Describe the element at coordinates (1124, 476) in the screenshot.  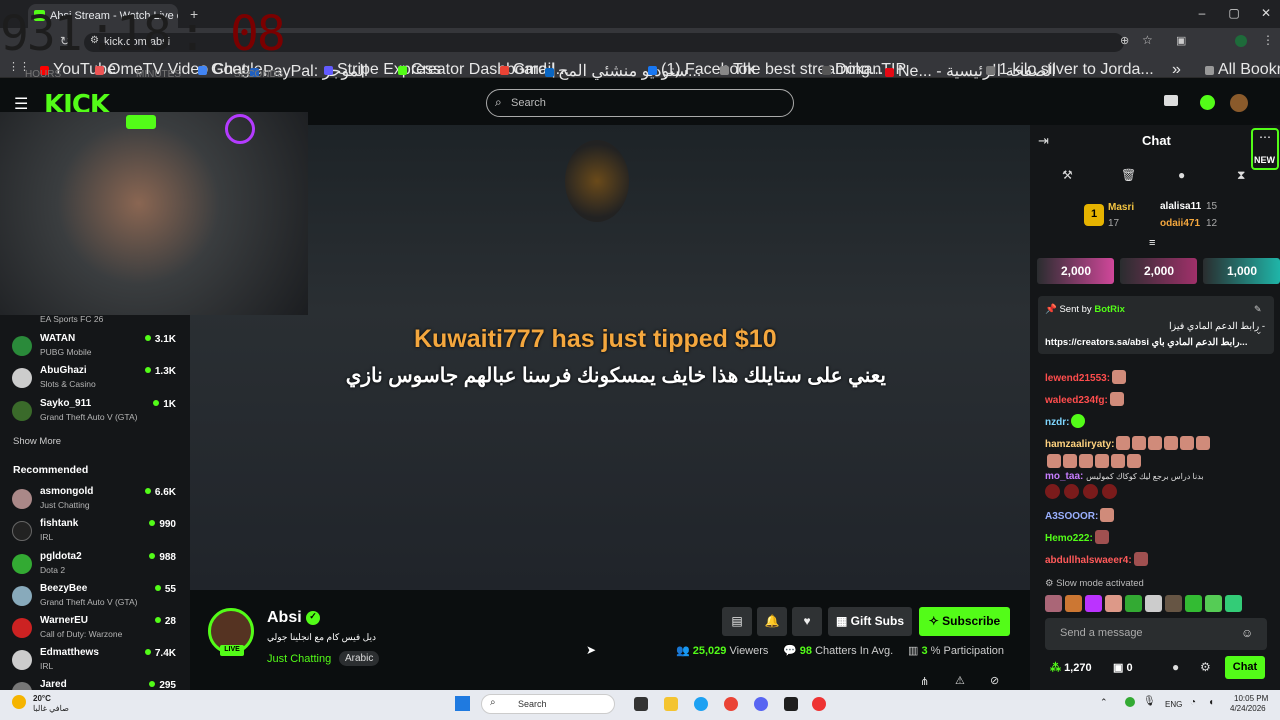
I see `chat-message: mo_taa: بدنا دراس برجع ليك كوكاك كموليس` at that location.